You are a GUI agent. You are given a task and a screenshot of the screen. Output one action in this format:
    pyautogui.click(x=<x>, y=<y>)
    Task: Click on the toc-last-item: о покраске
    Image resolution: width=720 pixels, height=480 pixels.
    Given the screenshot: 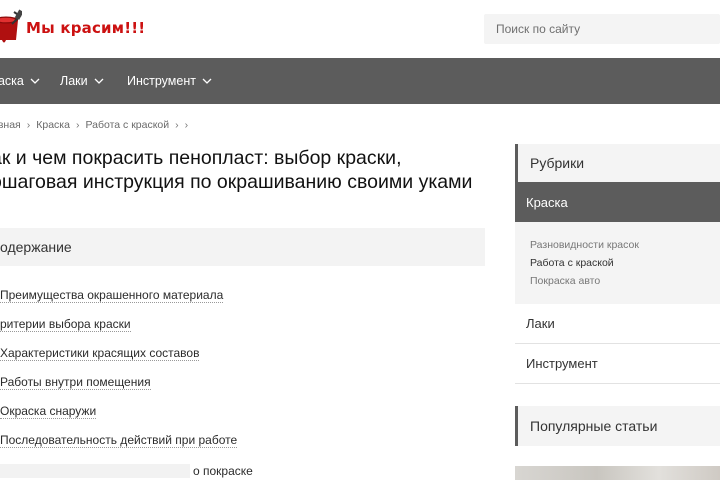 What is the action you would take?
    pyautogui.click(x=130, y=470)
    